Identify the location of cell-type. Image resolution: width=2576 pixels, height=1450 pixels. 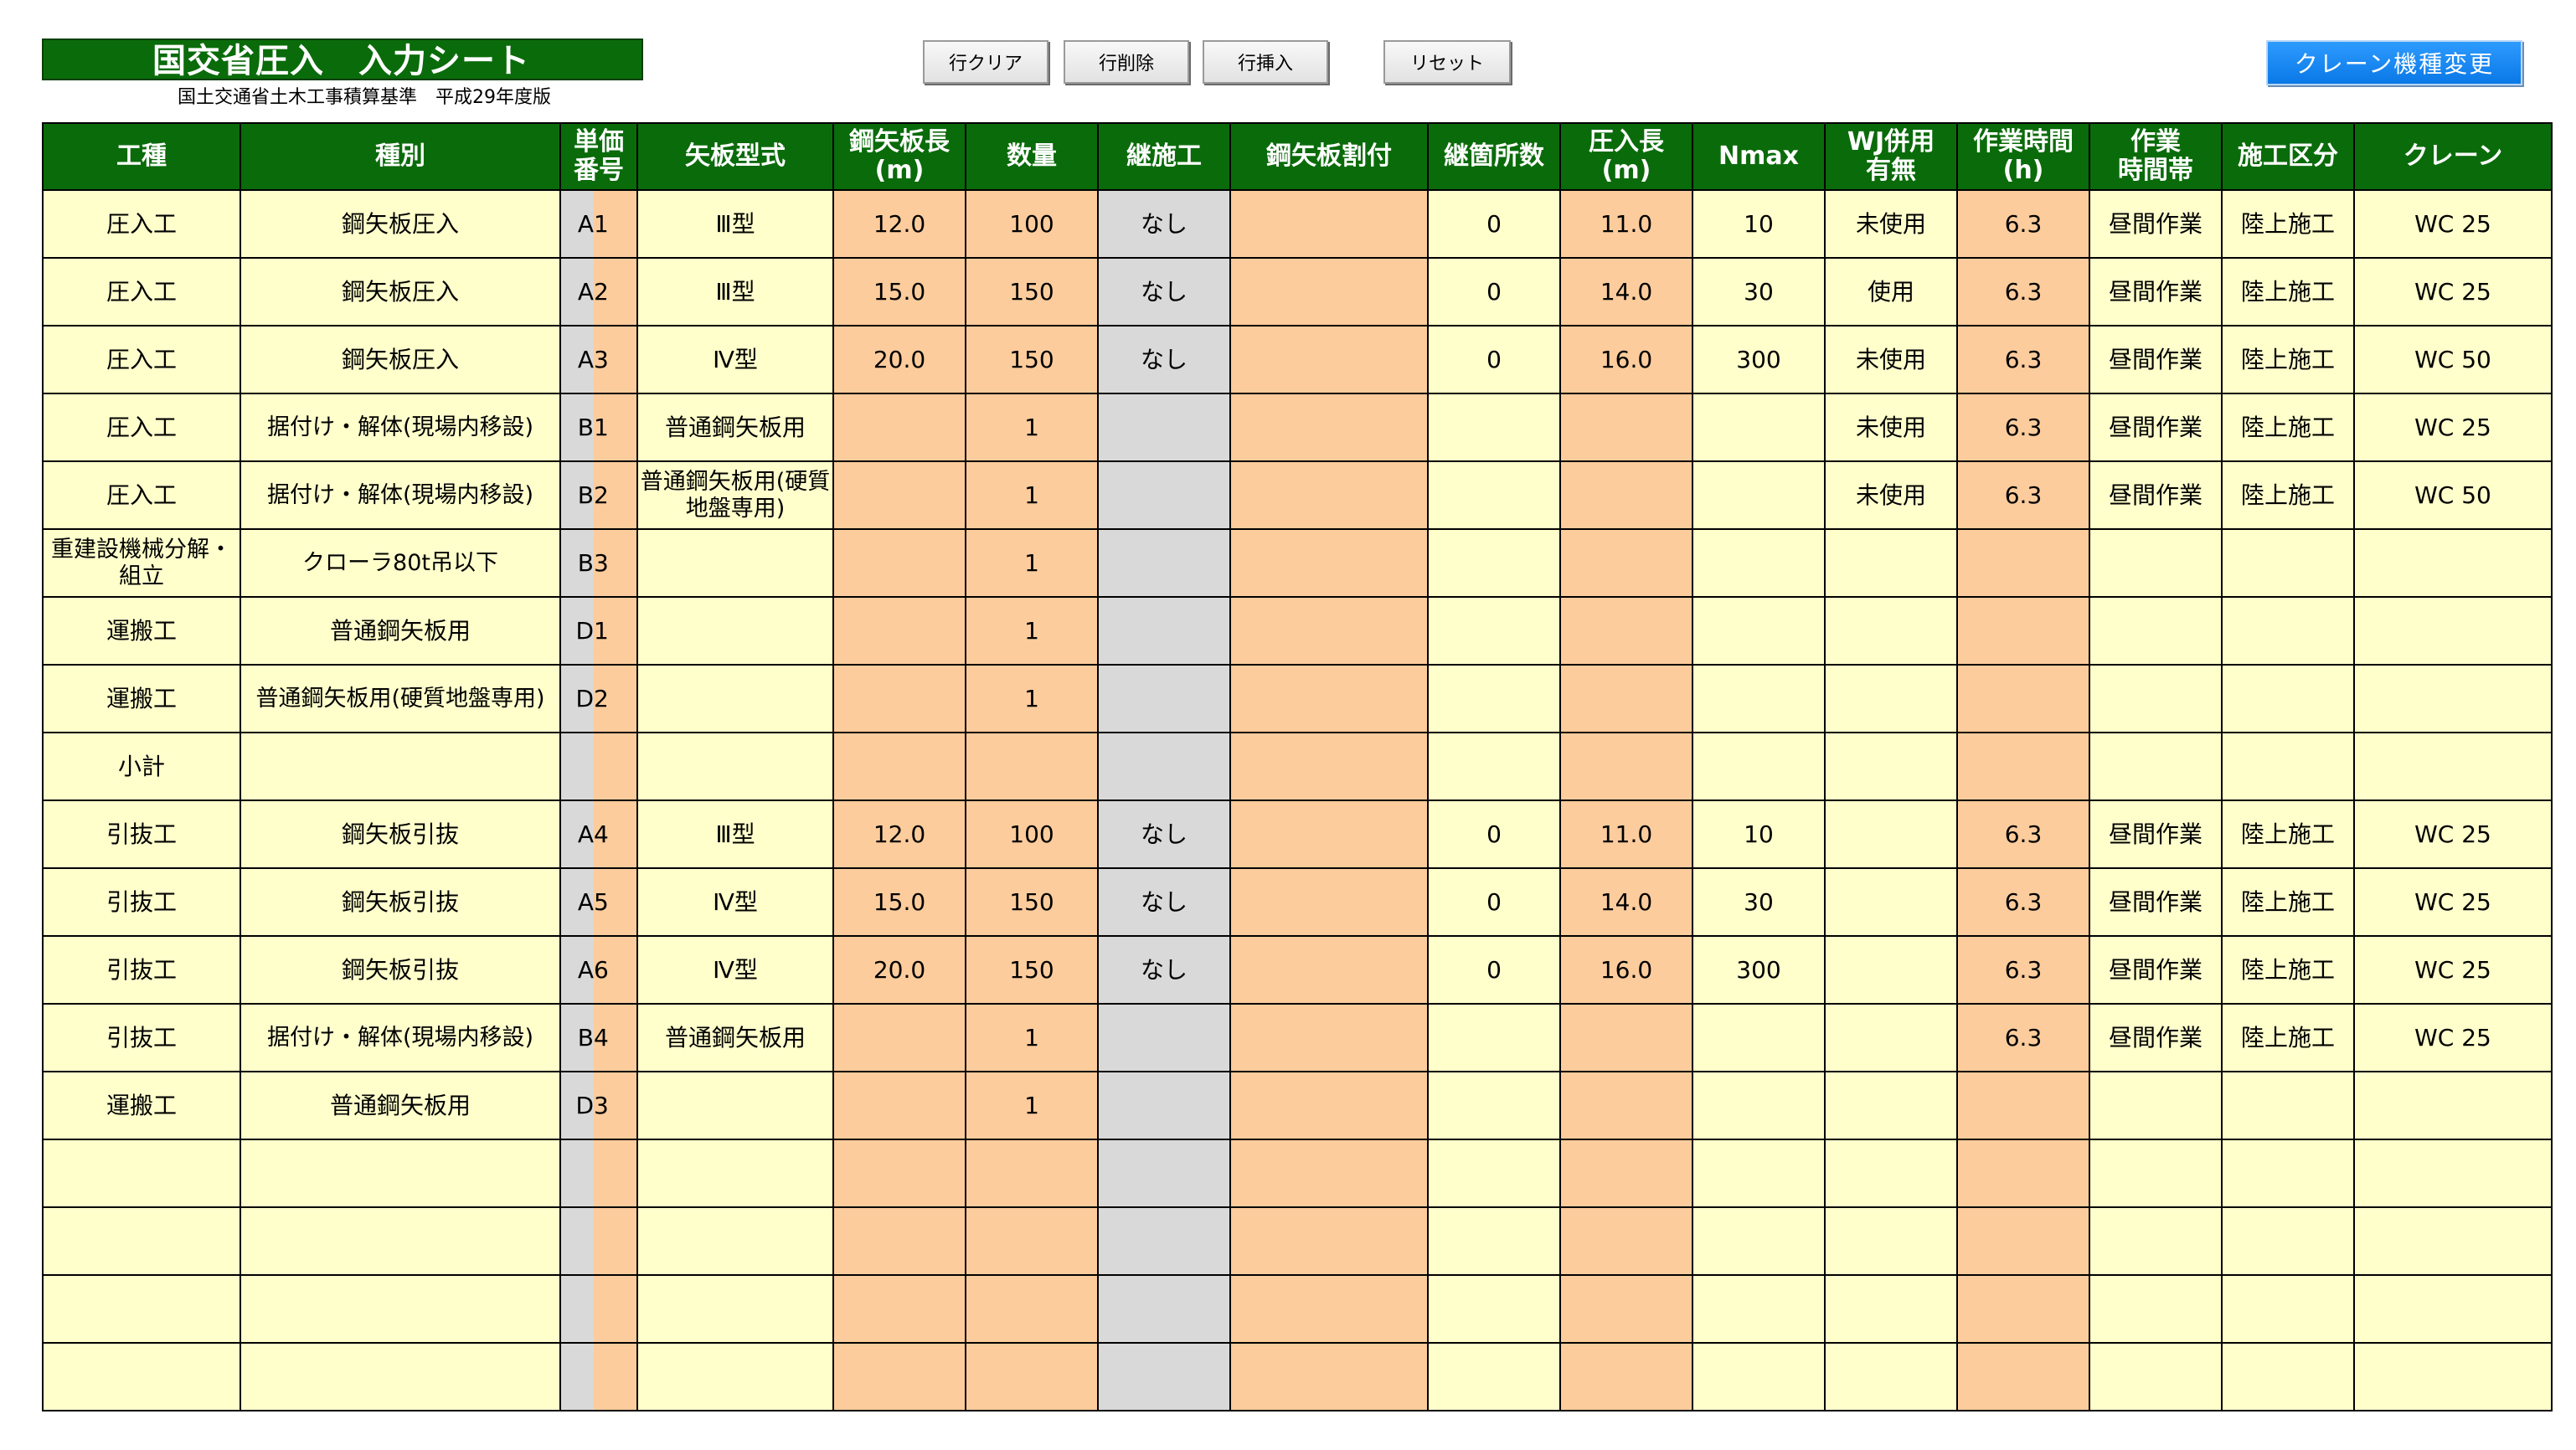
(400, 1173).